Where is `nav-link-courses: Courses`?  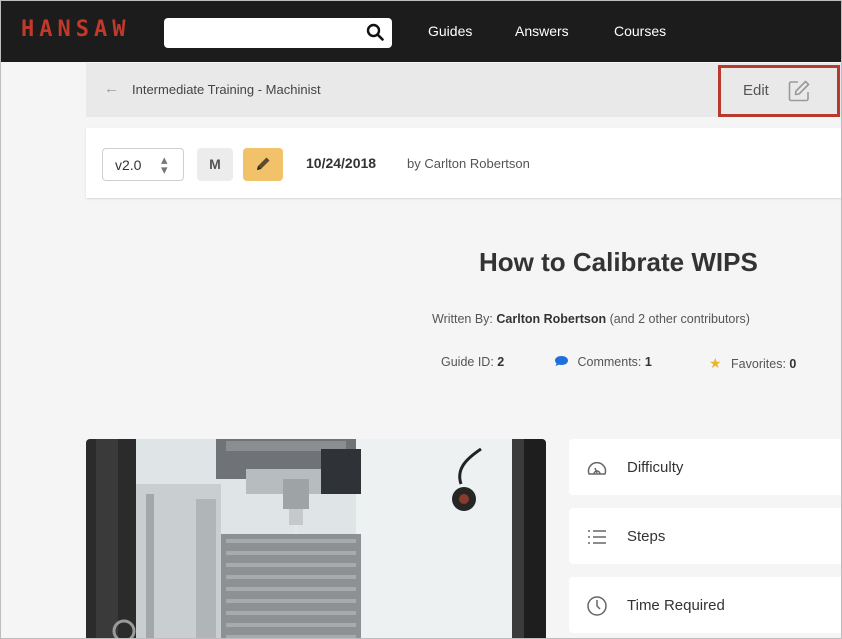 nav-link-courses: Courses is located at coordinates (640, 31).